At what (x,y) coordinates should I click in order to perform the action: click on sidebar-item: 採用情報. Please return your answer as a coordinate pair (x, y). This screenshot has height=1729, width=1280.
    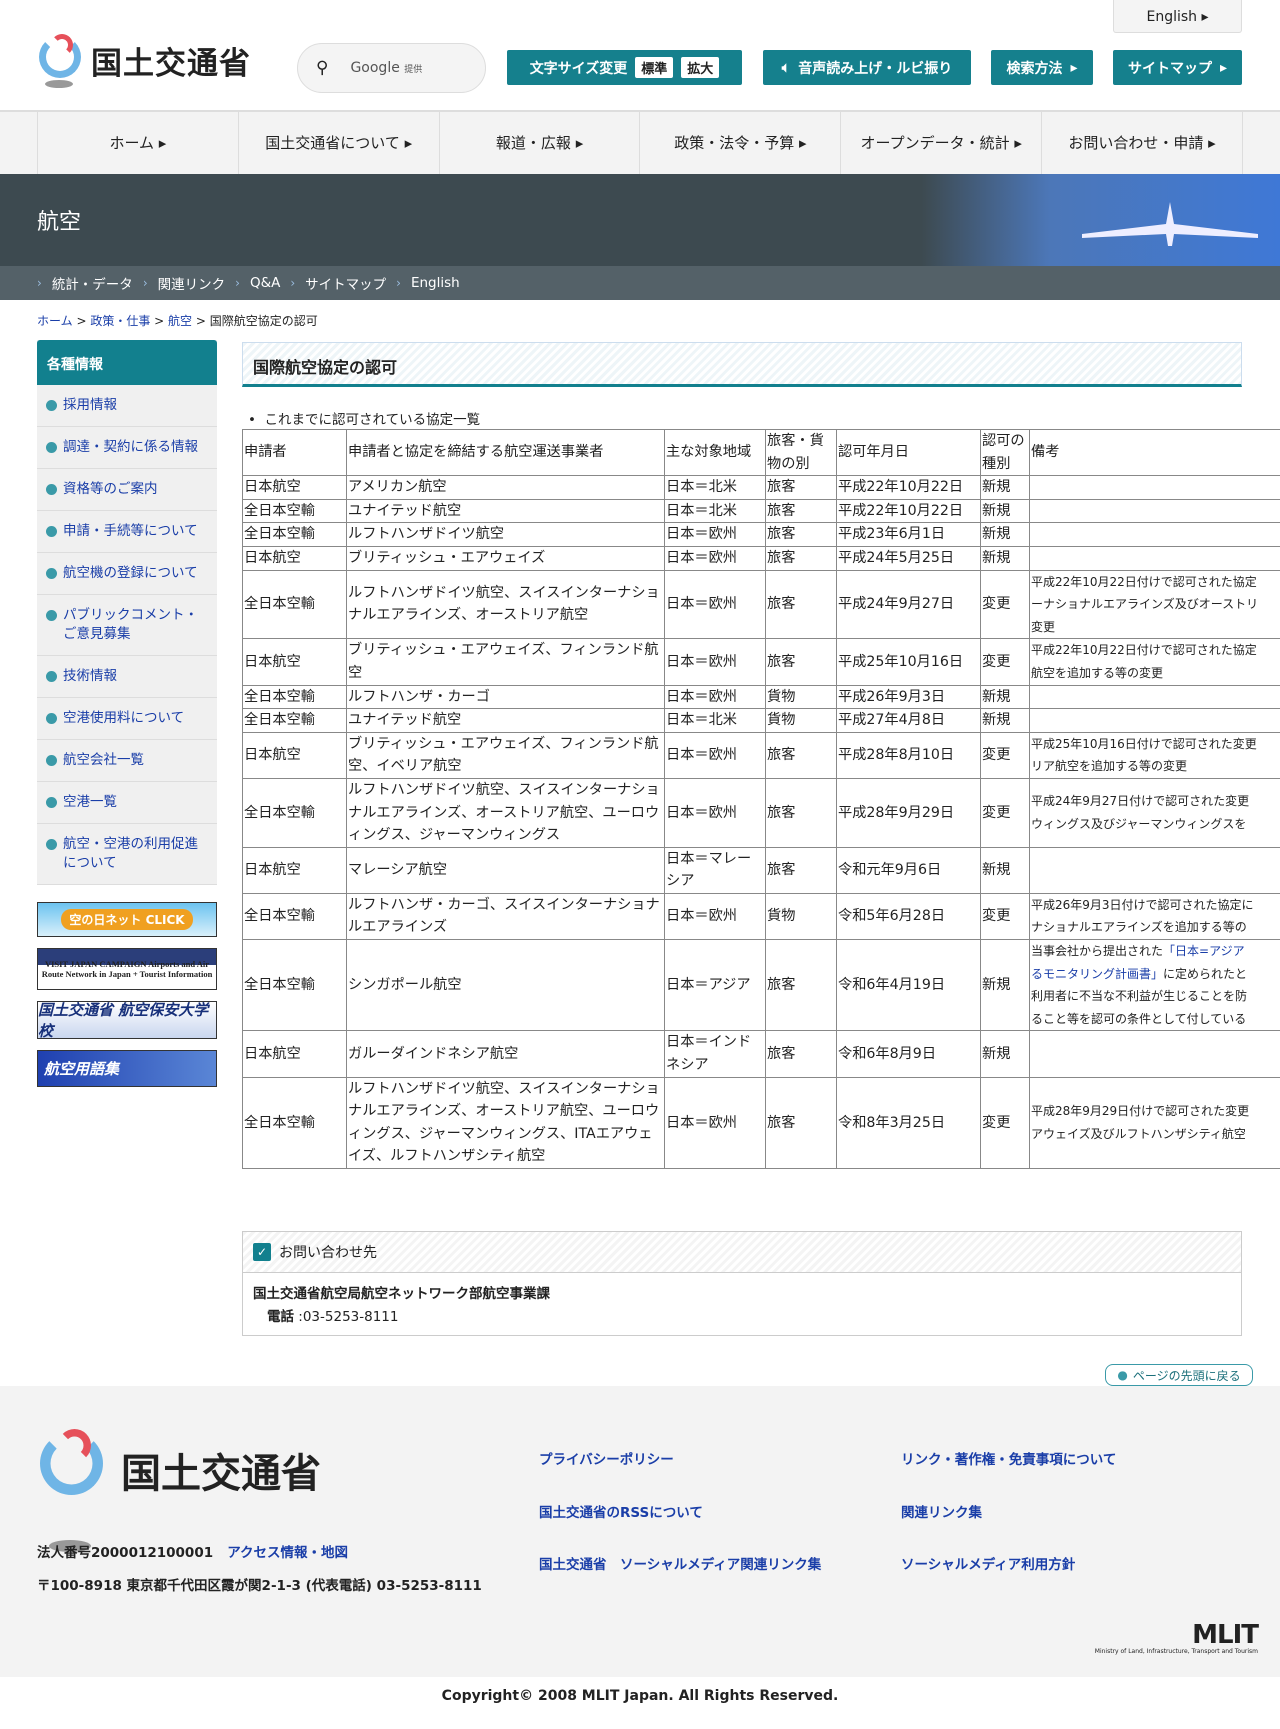
    Looking at the image, I should click on (127, 406).